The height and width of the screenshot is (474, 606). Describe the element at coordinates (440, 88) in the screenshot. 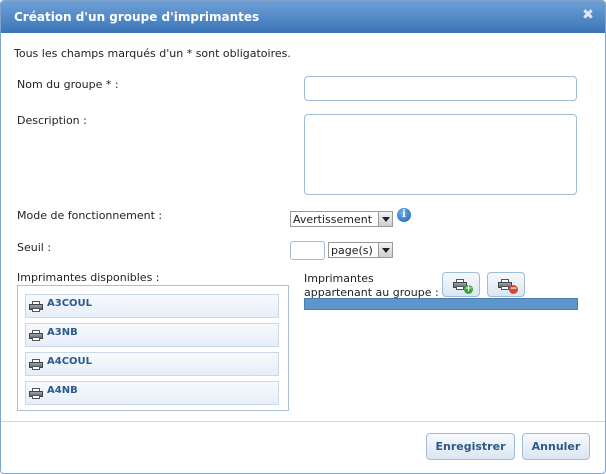

I see `group-name-input` at that location.